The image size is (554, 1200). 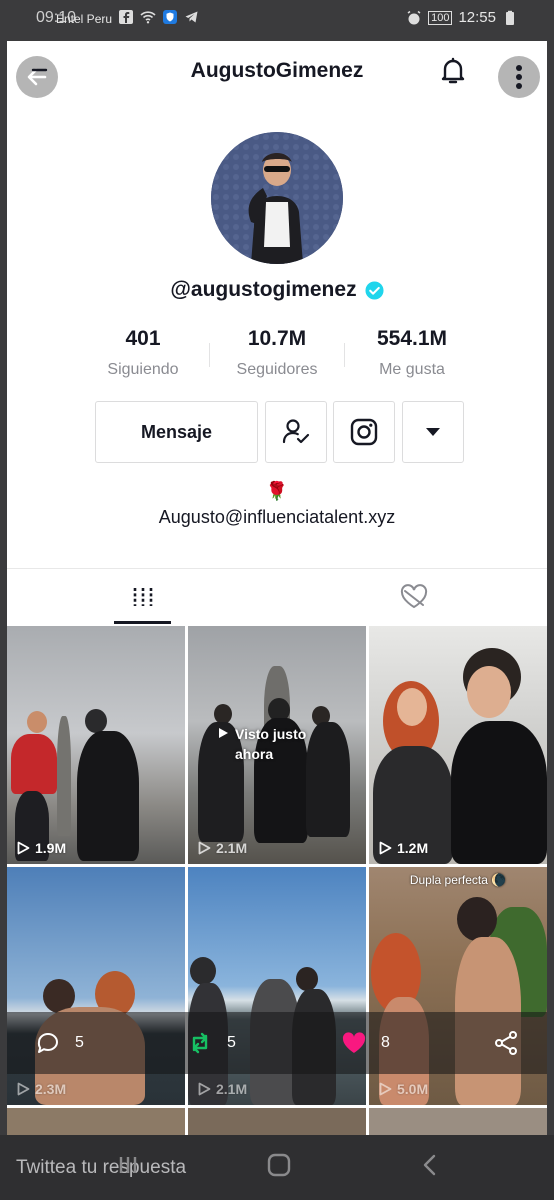 What do you see at coordinates (412, 369) in the screenshot?
I see `stat-likes-label: Me gusta` at bounding box center [412, 369].